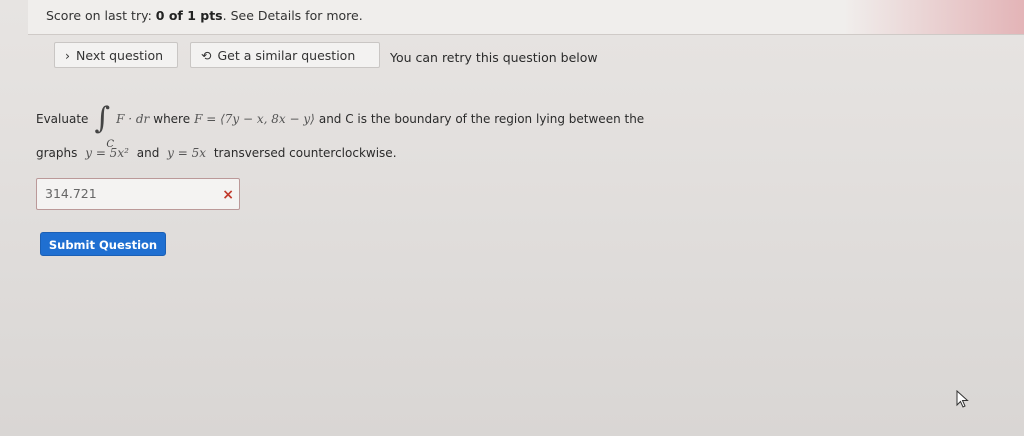 Image resolution: width=1024 pixels, height=436 pixels. Describe the element at coordinates (962, 399) in the screenshot. I see `mouse-pointer-icon` at that location.